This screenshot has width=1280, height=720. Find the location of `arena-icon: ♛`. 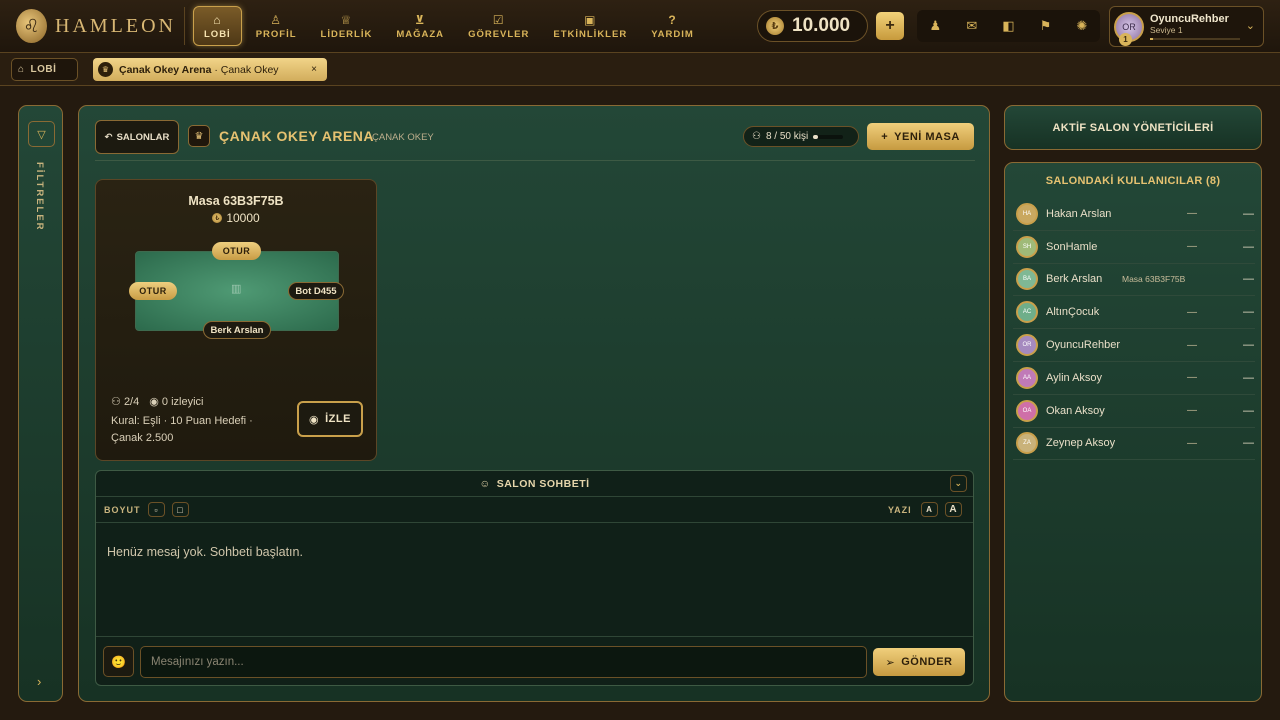

arena-icon: ♛ is located at coordinates (199, 136).